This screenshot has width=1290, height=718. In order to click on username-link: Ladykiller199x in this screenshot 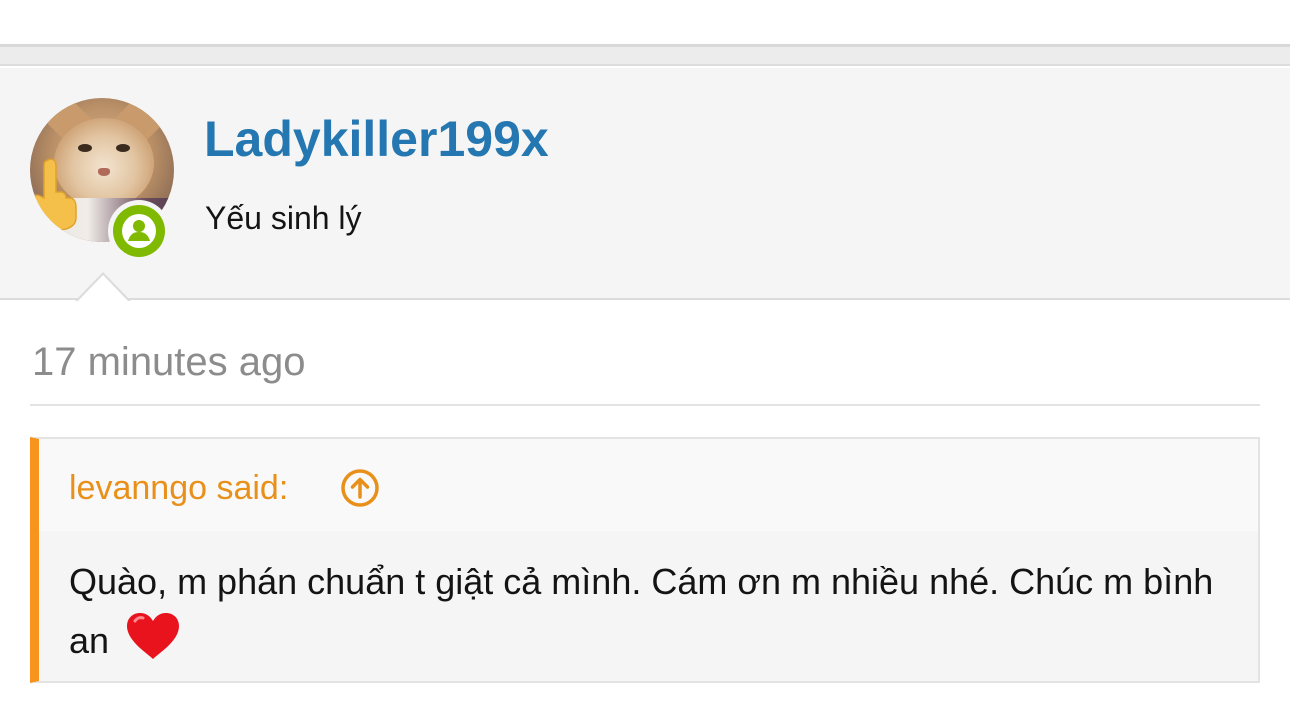, I will do `click(376, 139)`.